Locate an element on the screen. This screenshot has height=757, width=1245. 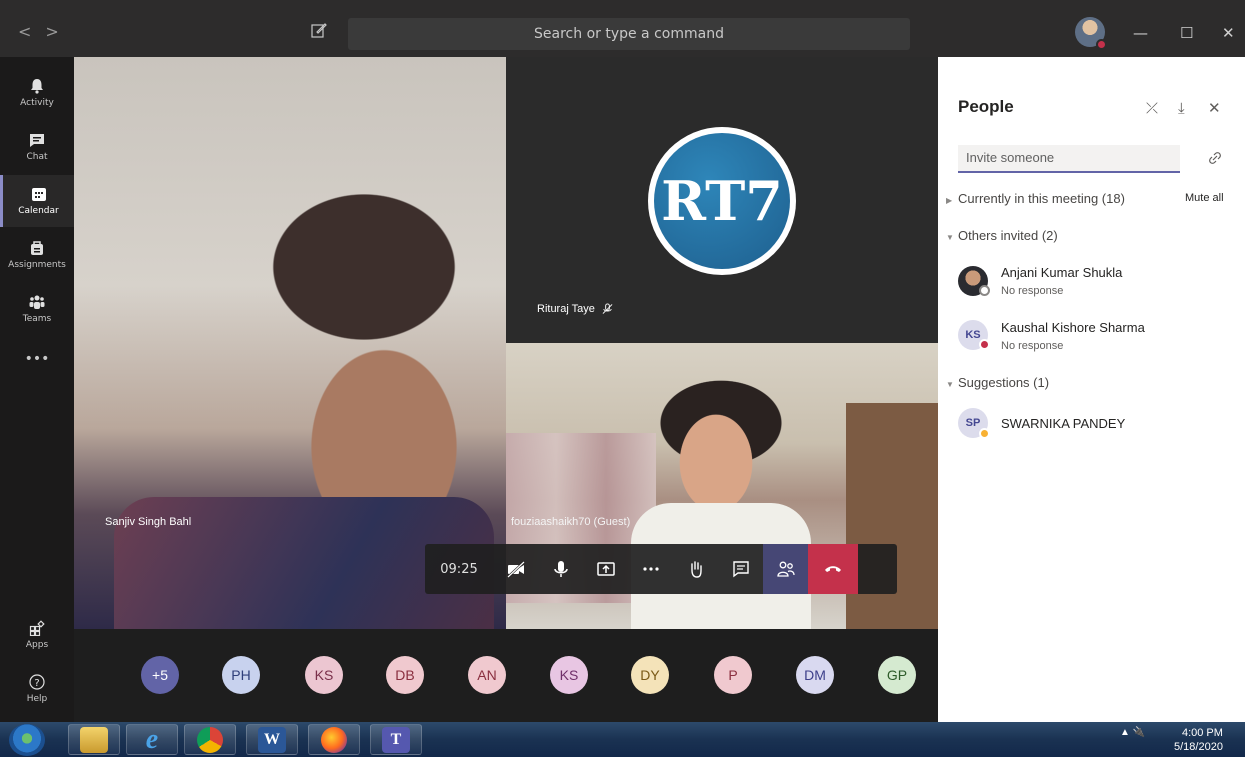
participant-bubble: DB is located at coordinates (405, 675).